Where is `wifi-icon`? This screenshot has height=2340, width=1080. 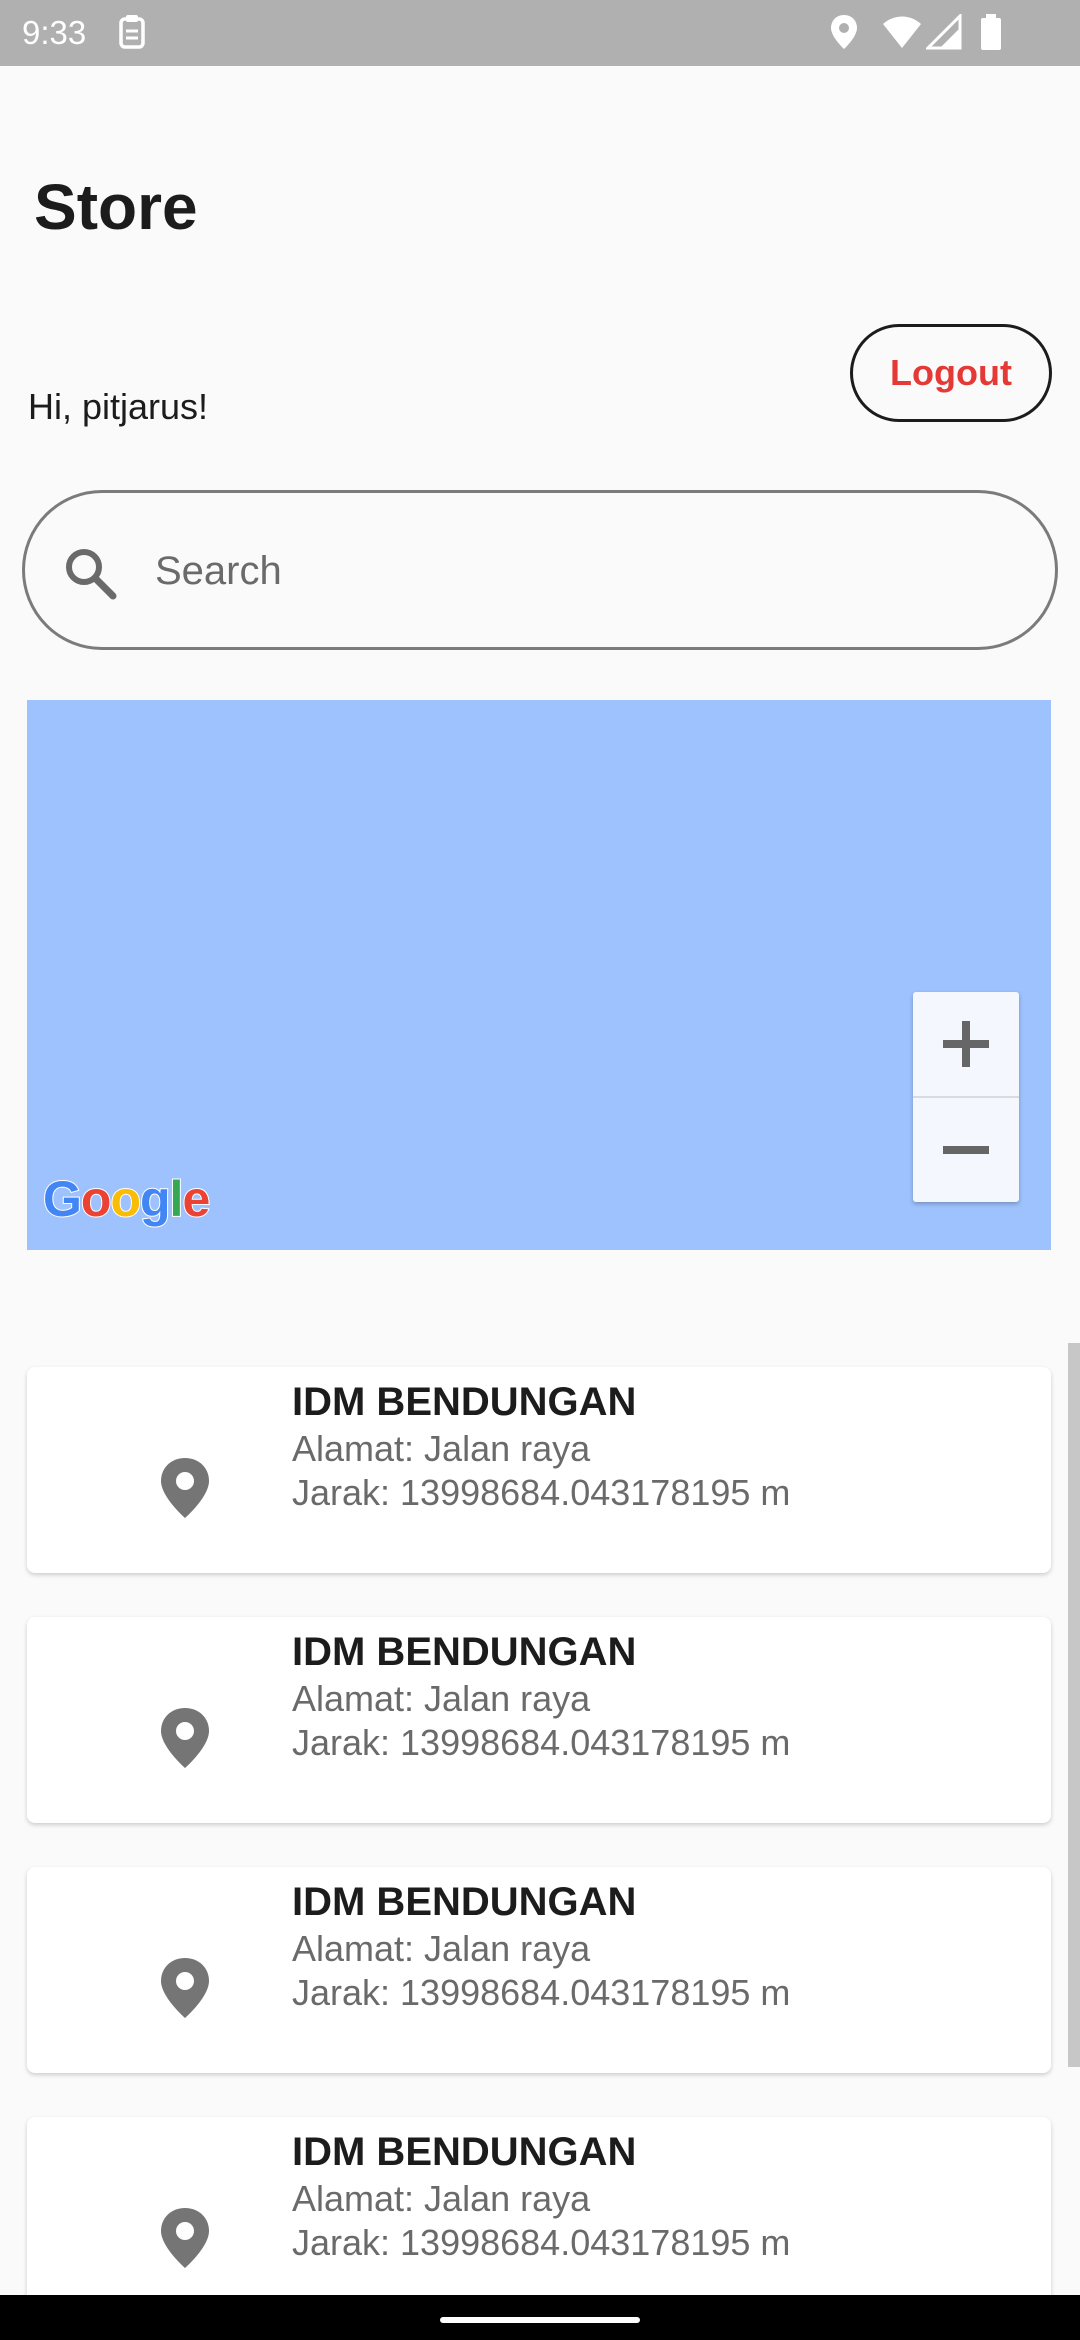 wifi-icon is located at coordinates (902, 32).